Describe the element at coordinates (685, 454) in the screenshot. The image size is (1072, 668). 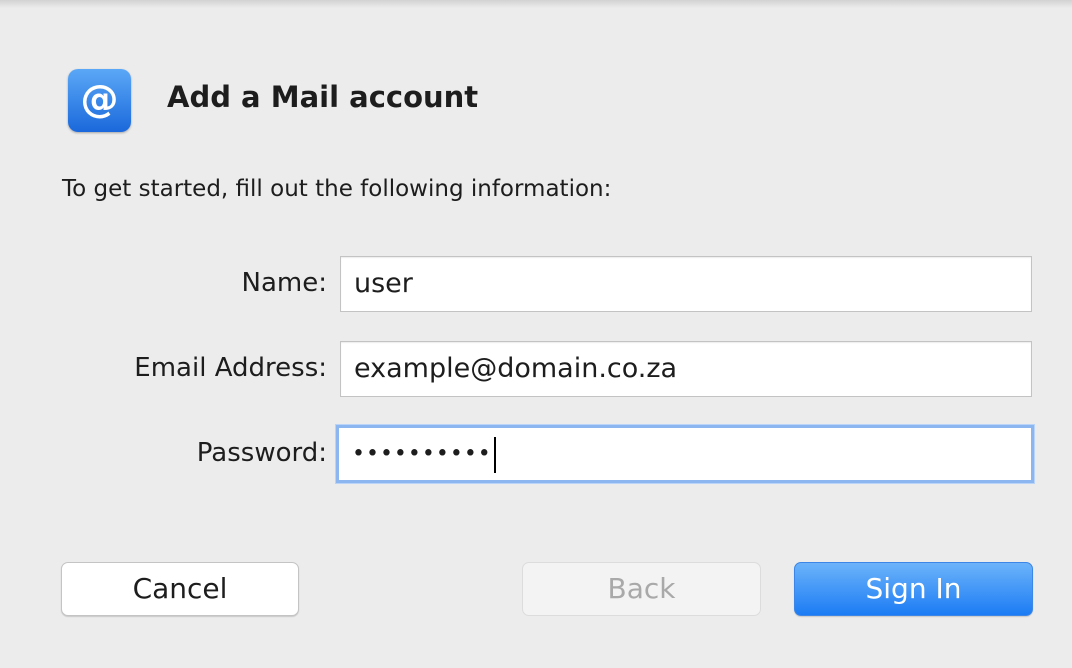
I see `password-field: ••••••••••` at that location.